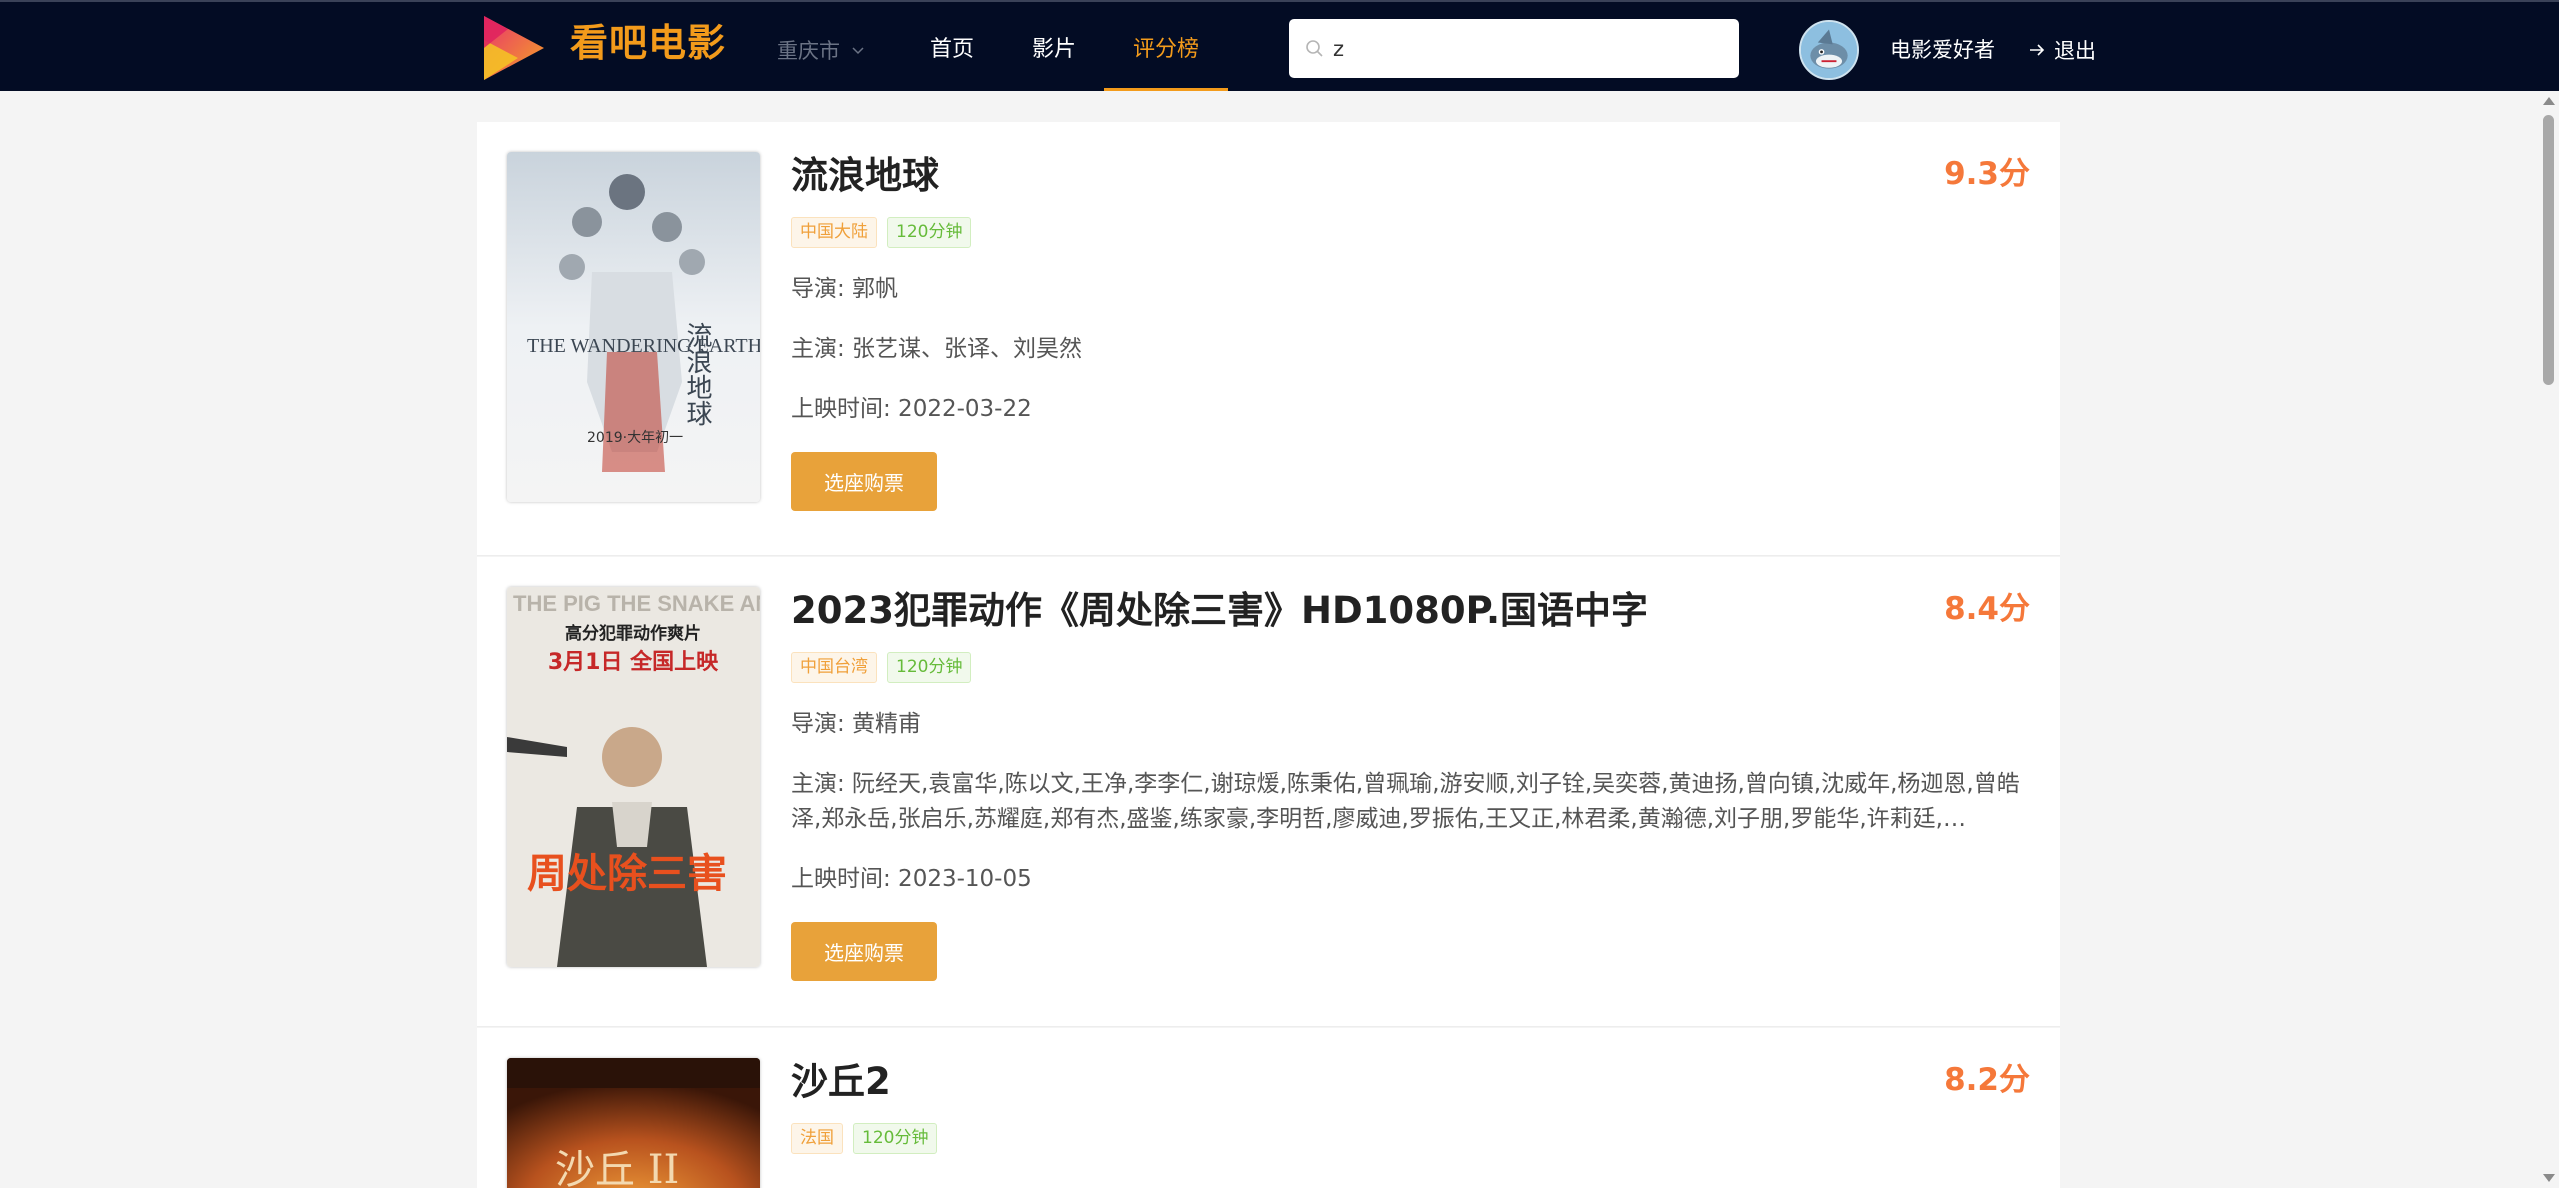 Image resolution: width=2559 pixels, height=1188 pixels. Describe the element at coordinates (636, 603) in the screenshot. I see `poster-title-en: THE PIG THE SNAKE AND THE PIGEON` at that location.